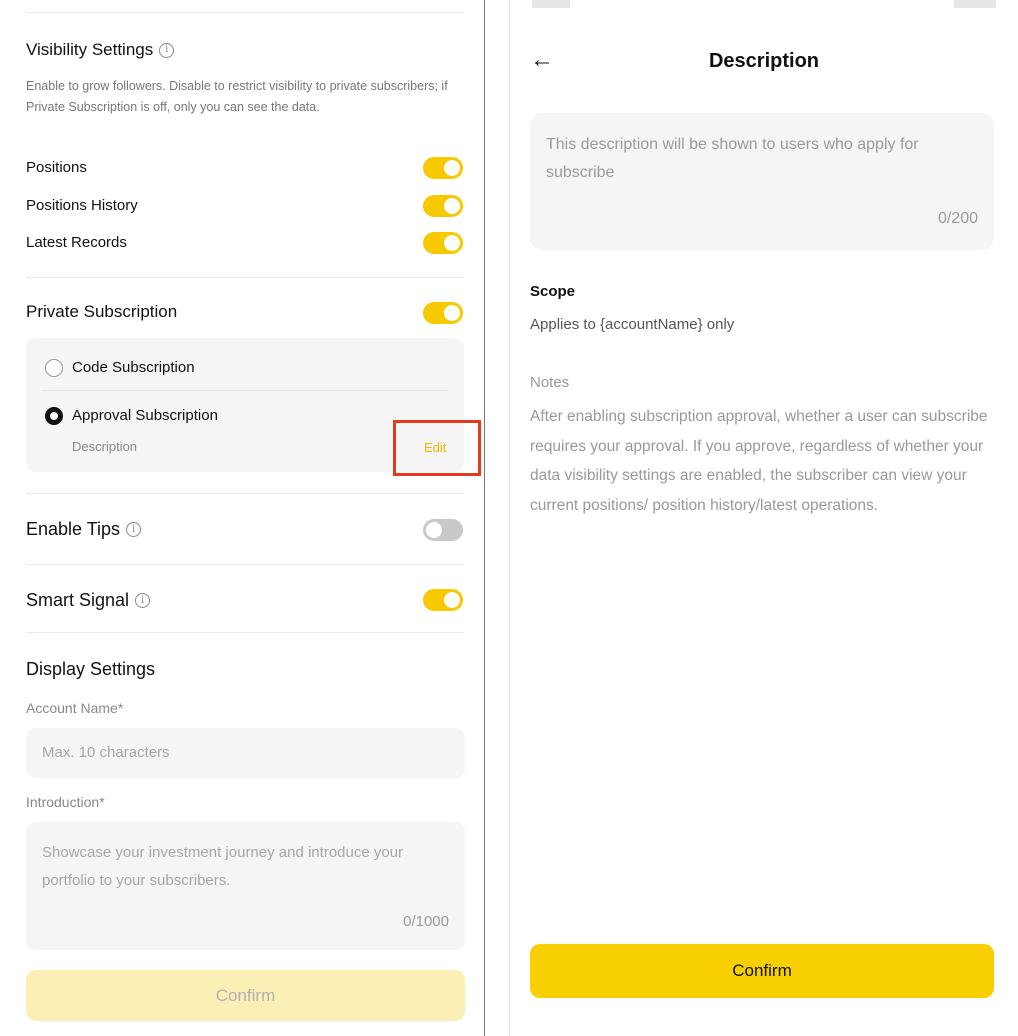  I want to click on visibility-settings-title: Visibility Settings, so click(90, 49).